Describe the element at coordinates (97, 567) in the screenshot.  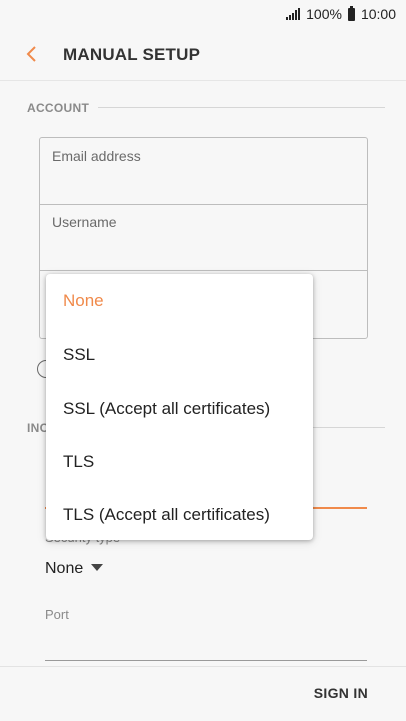
I see `dropdown-caret-icon` at that location.